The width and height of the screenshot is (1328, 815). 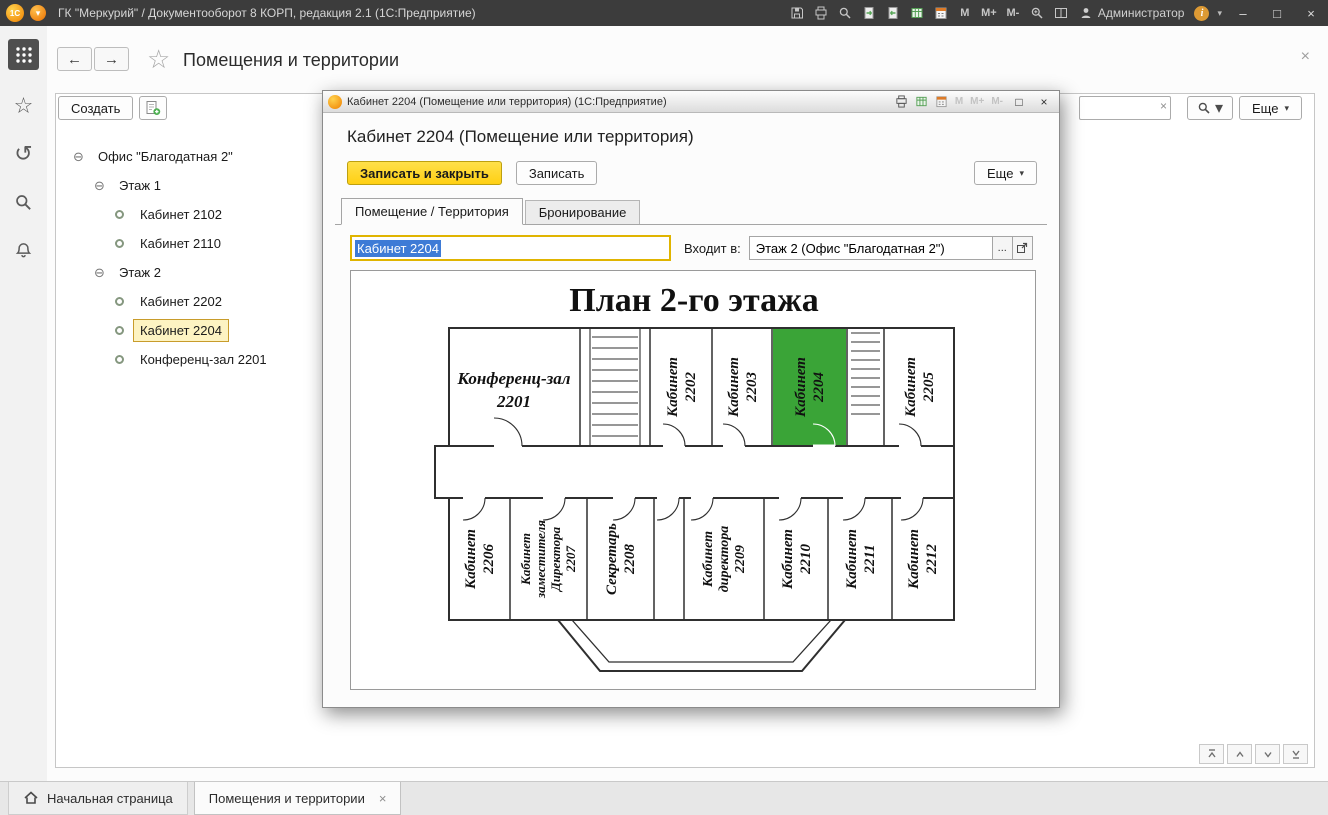 I want to click on scroll-to-bottom-button, so click(x=1295, y=754).